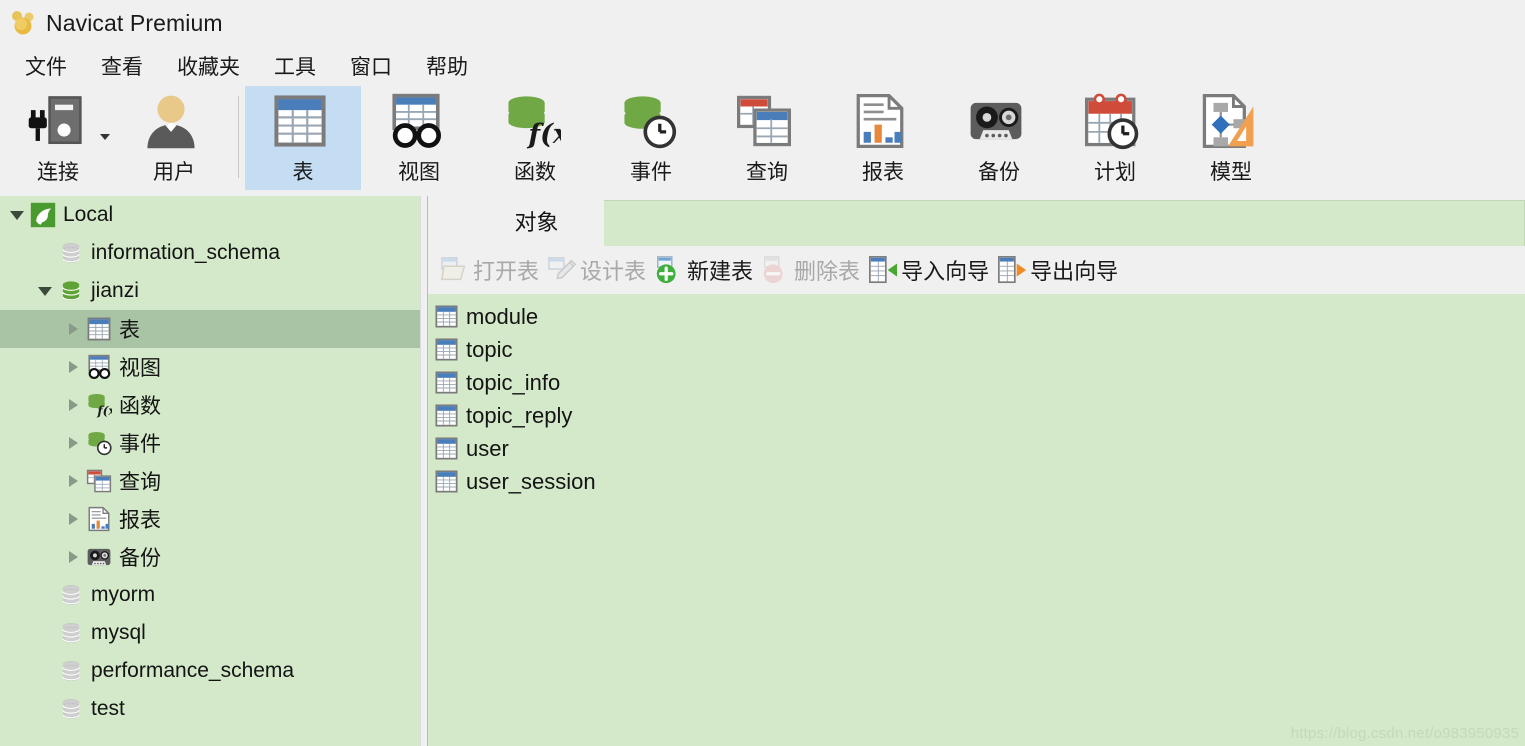 The width and height of the screenshot is (1525, 746). What do you see at coordinates (976, 382) in the screenshot?
I see `table-list-item: topic_info` at bounding box center [976, 382].